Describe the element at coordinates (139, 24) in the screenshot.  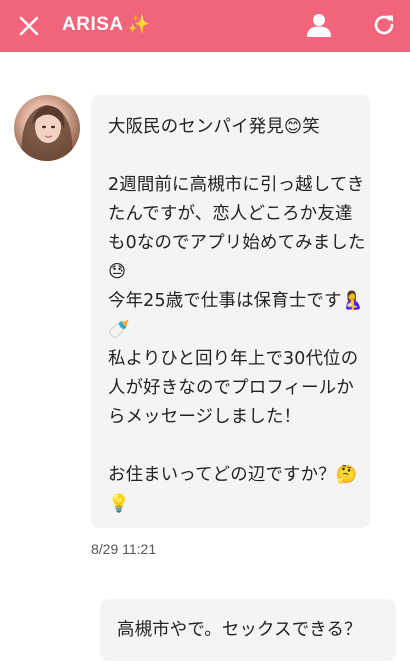
I see `sparkles-emoji: ✨` at that location.